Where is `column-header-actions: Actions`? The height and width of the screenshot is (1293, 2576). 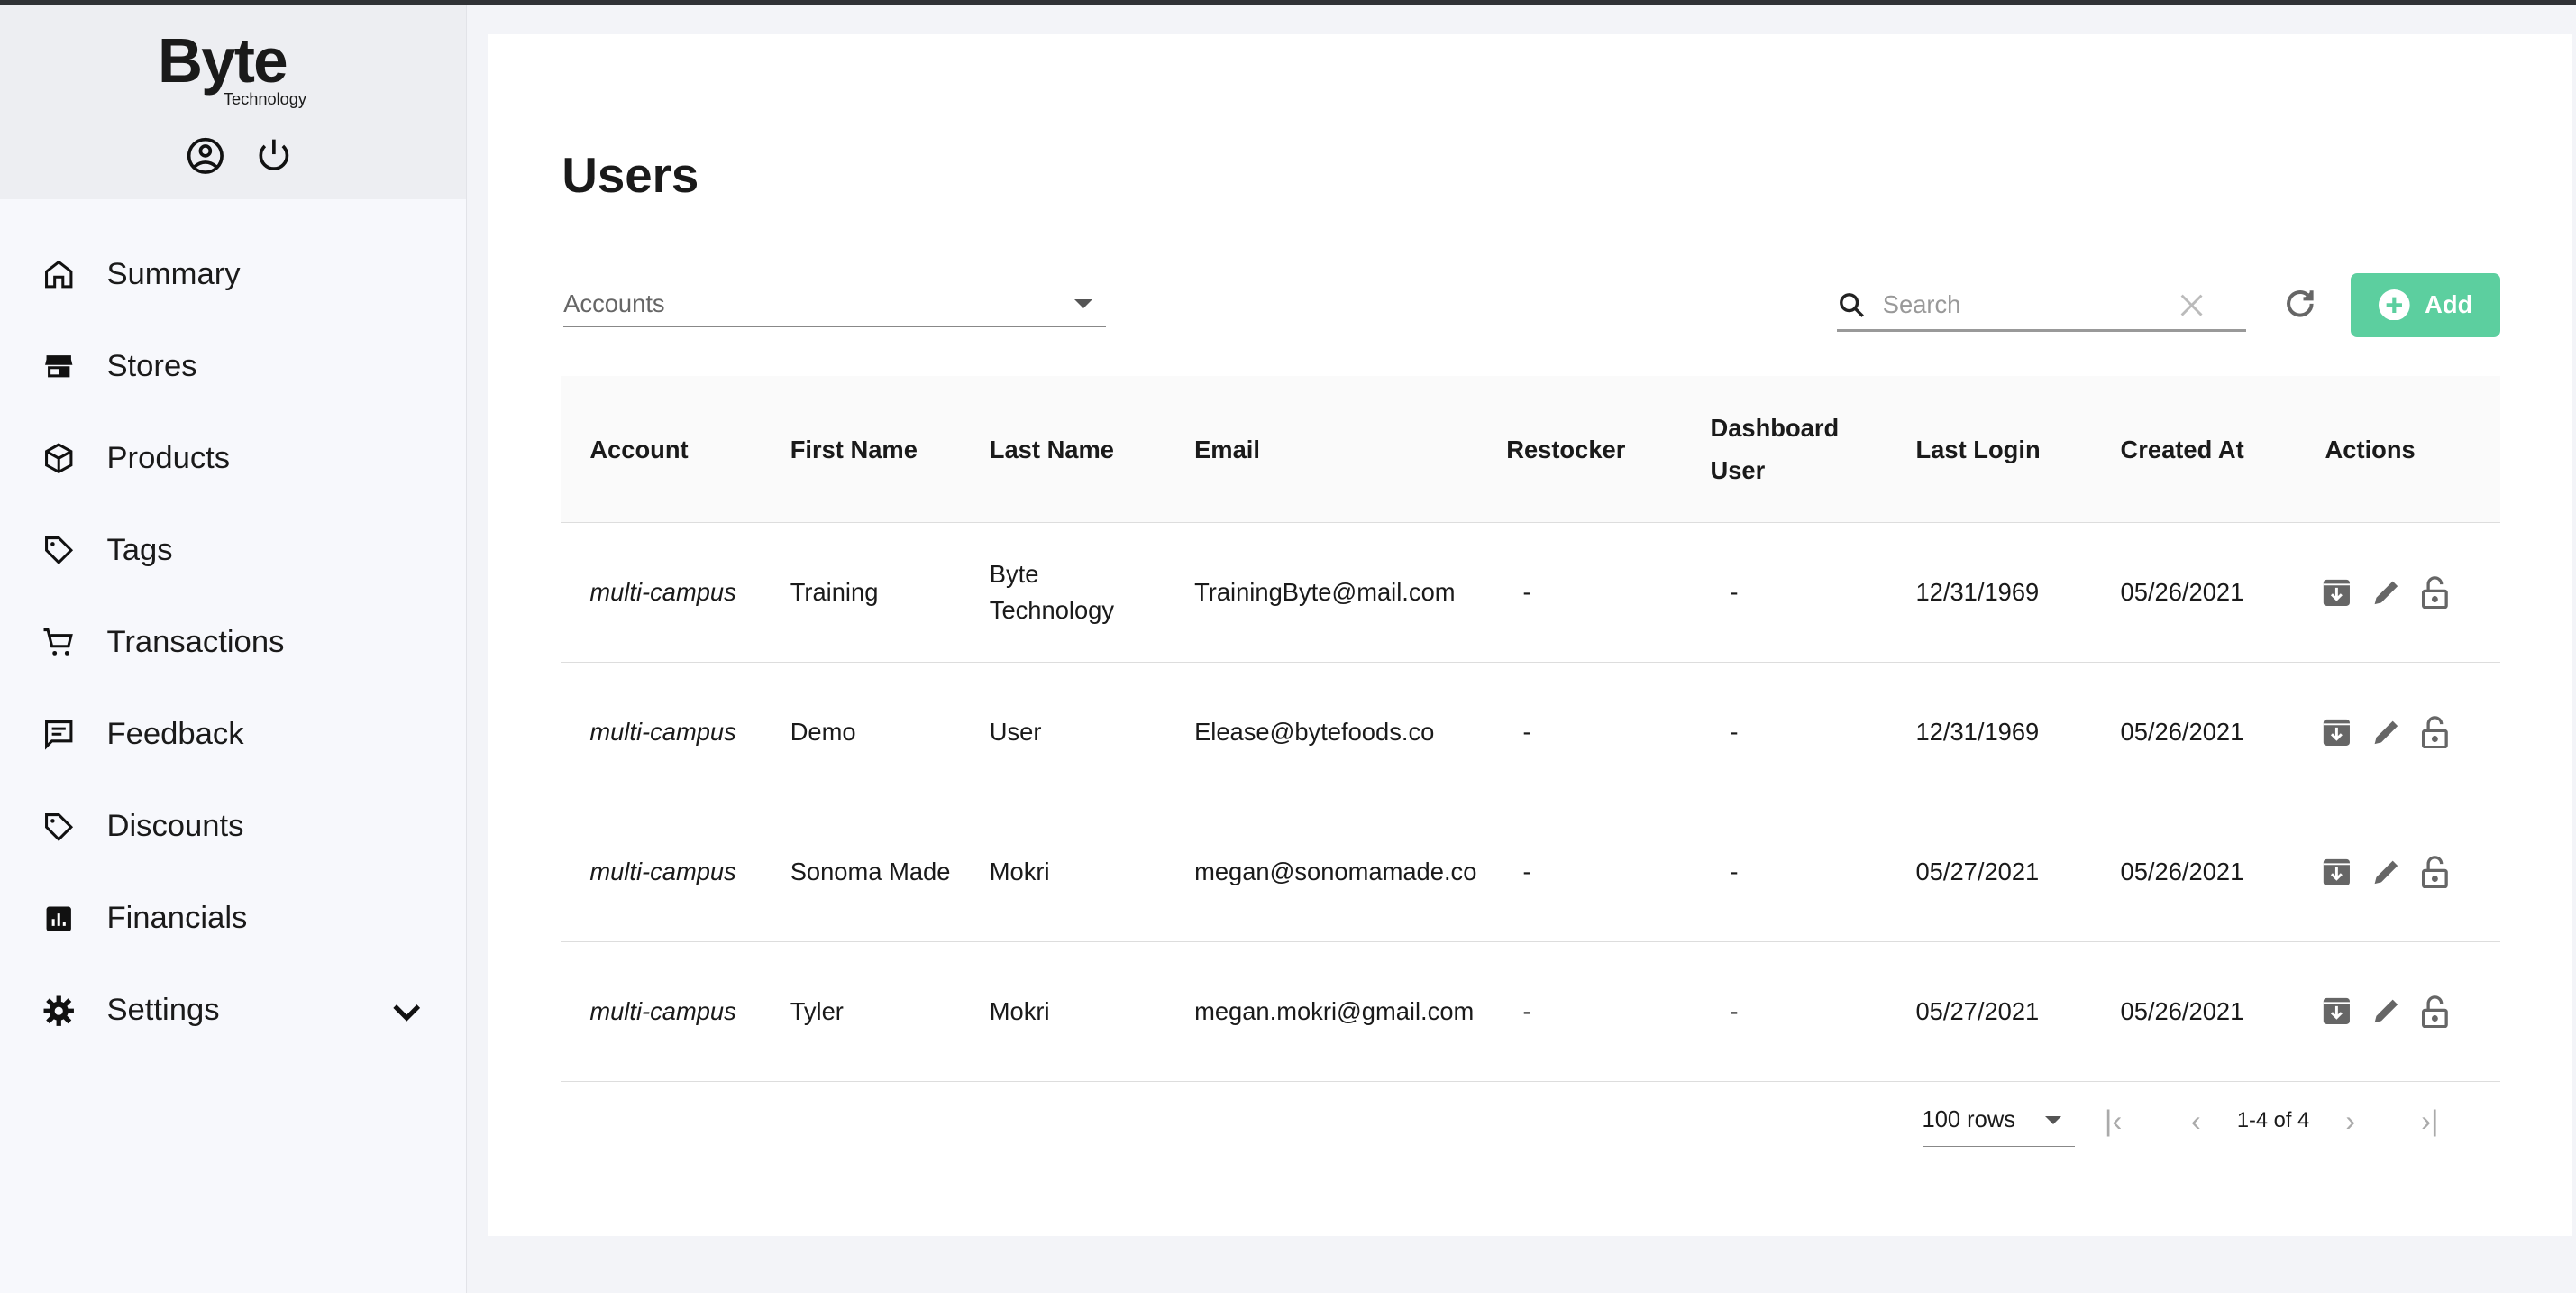 column-header-actions: Actions is located at coordinates (2398, 450).